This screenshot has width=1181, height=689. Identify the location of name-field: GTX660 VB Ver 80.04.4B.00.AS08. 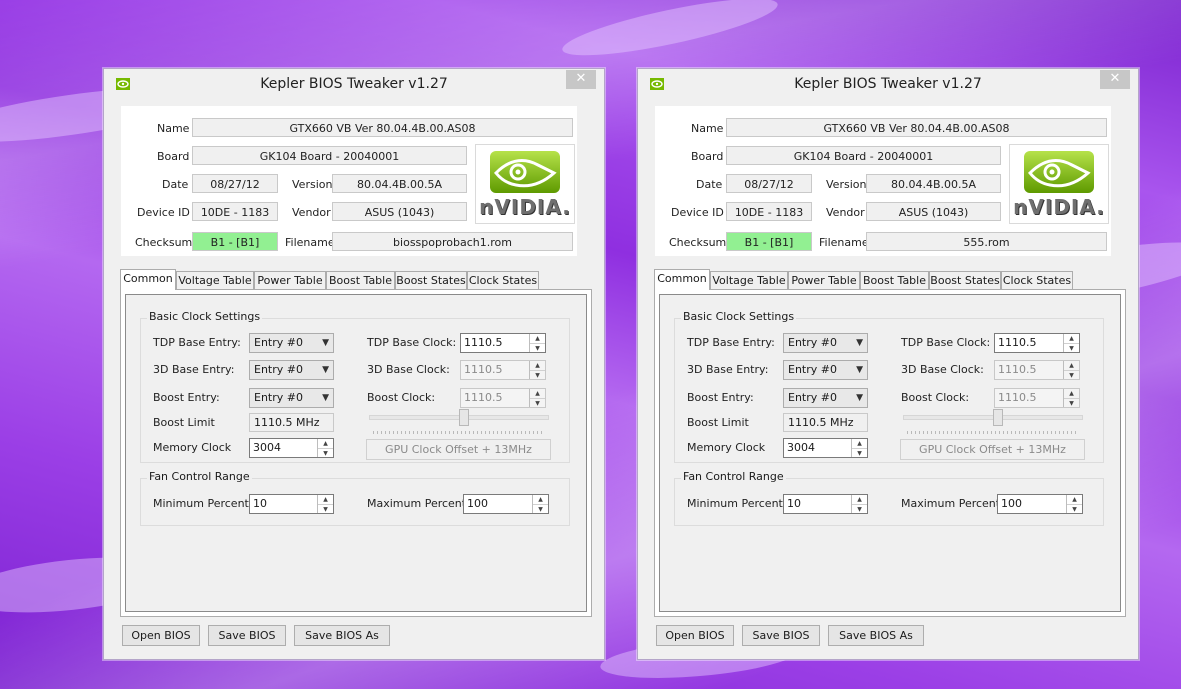
(916, 127).